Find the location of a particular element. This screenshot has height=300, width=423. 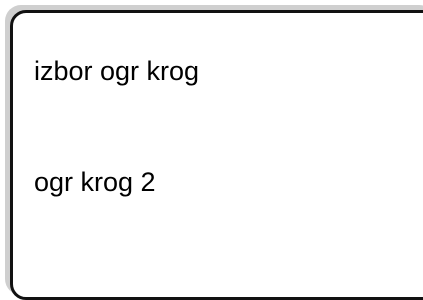

menu-item-izbor-ogr-krog: izbor ogr krog is located at coordinates (116, 71).